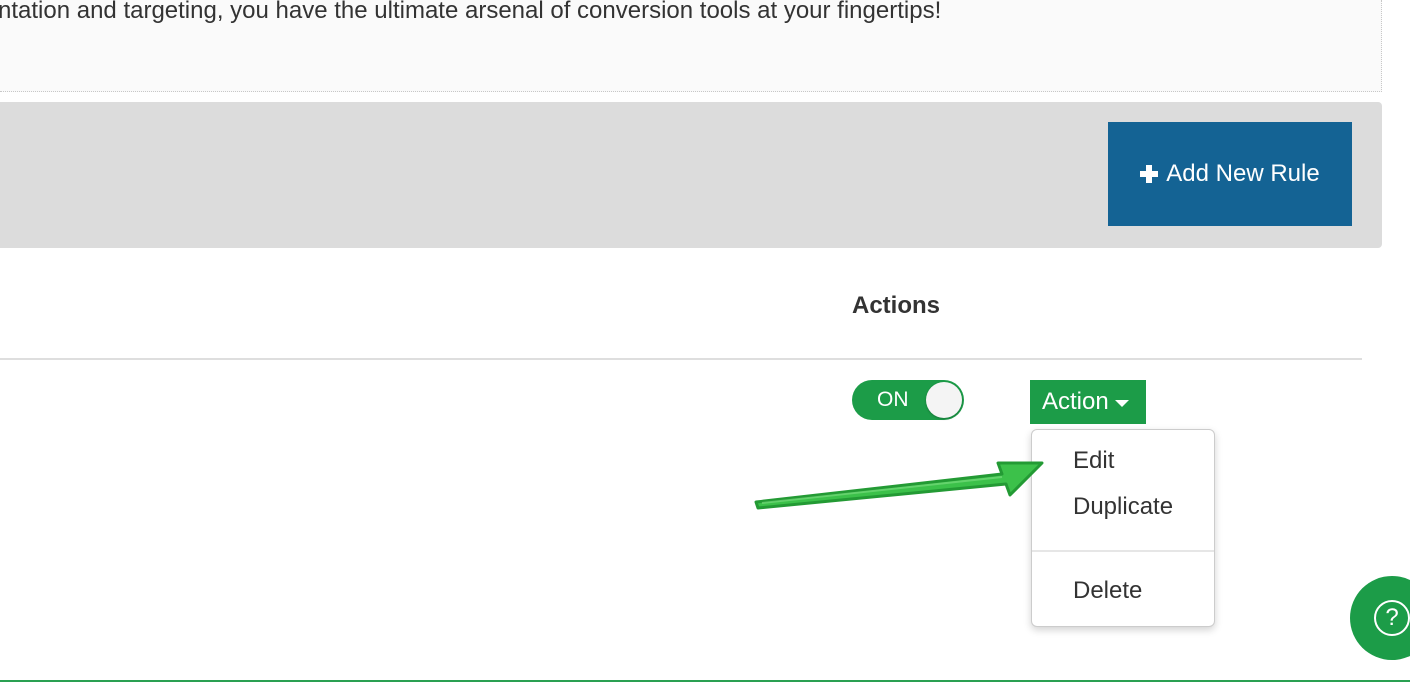 This screenshot has height=686, width=1410. What do you see at coordinates (944, 400) in the screenshot?
I see `toggle-knob` at bounding box center [944, 400].